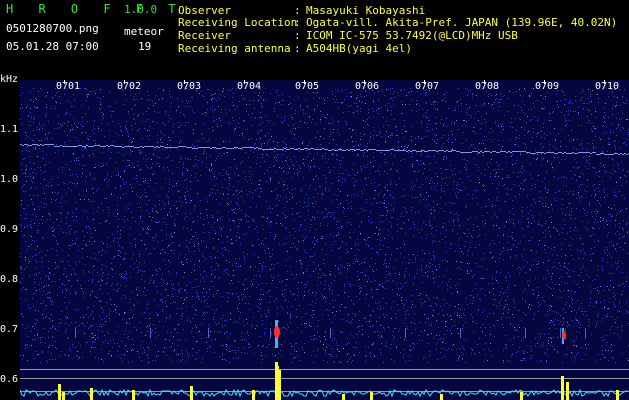  I want to click on y-axis-unit: kHz, so click(9, 79).